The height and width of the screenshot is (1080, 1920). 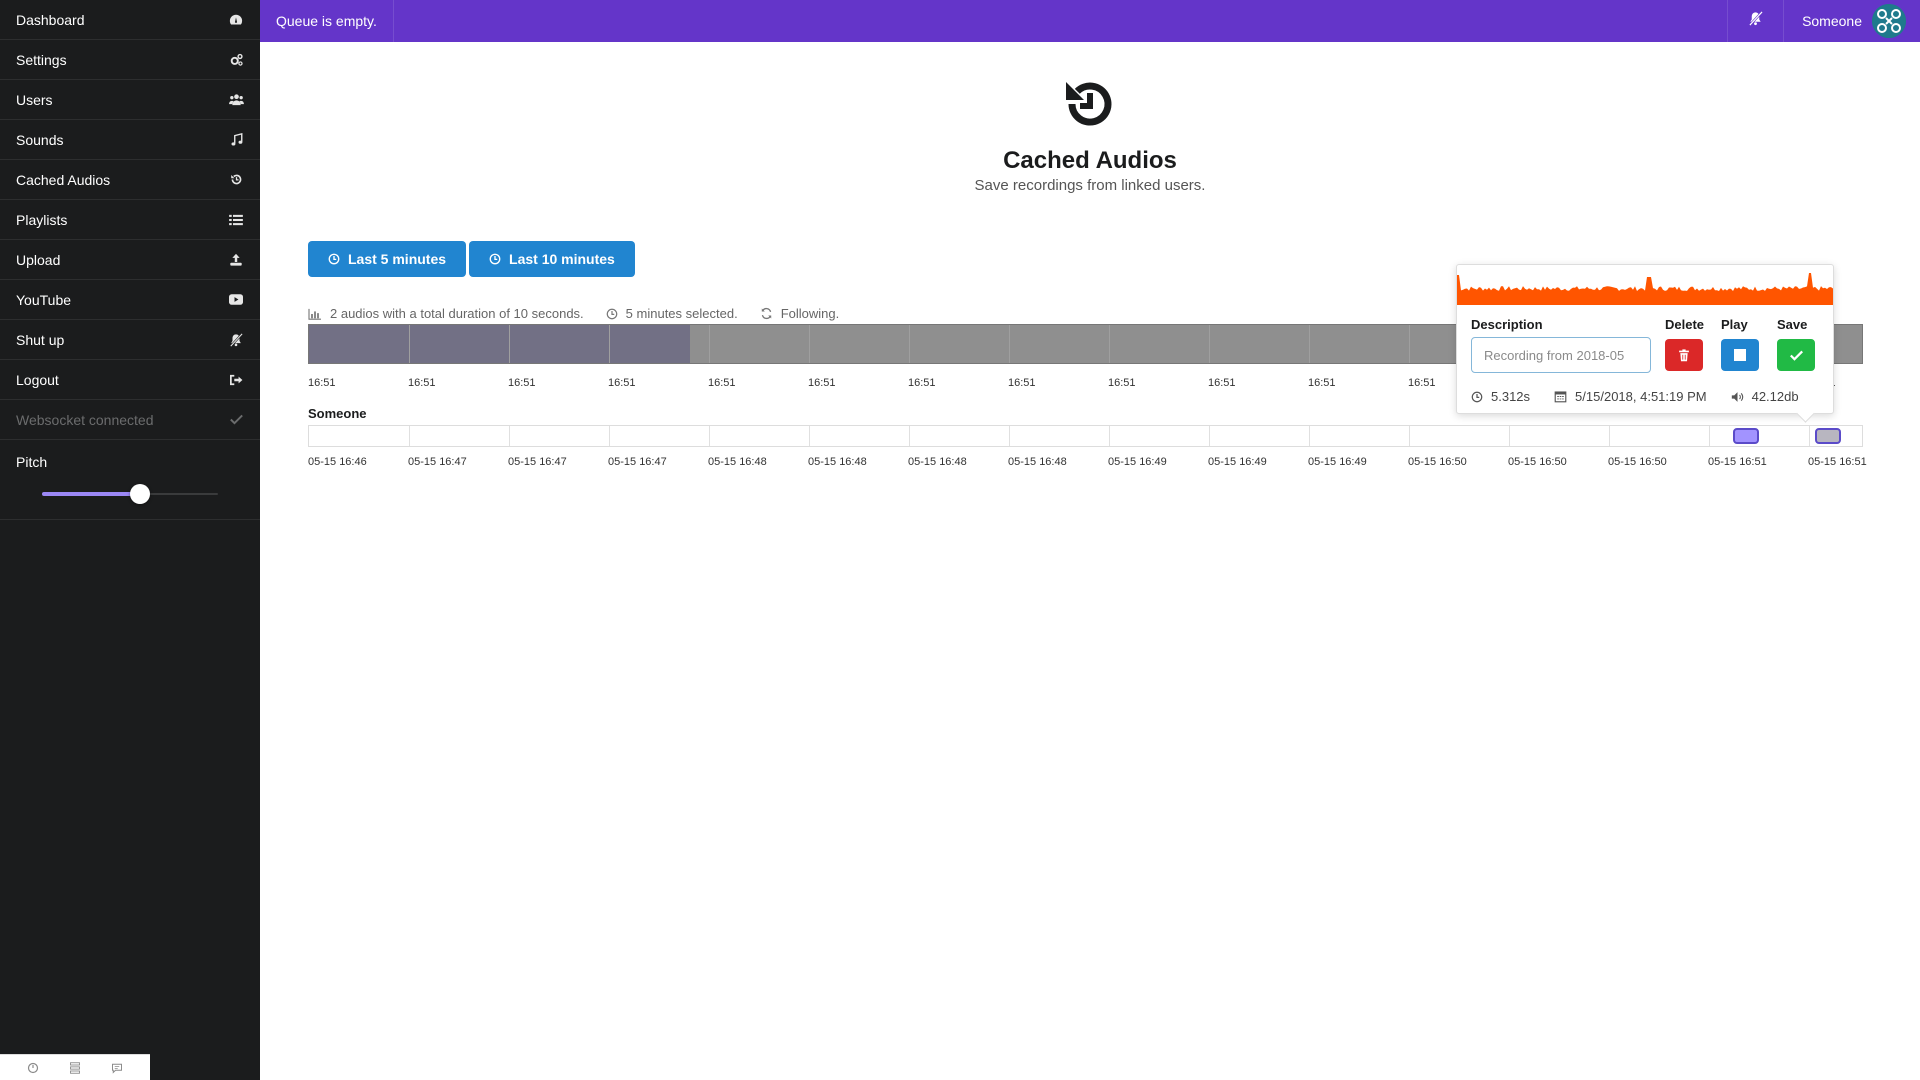 What do you see at coordinates (38, 259) in the screenshot?
I see `sidebar-item-label: Upload` at bounding box center [38, 259].